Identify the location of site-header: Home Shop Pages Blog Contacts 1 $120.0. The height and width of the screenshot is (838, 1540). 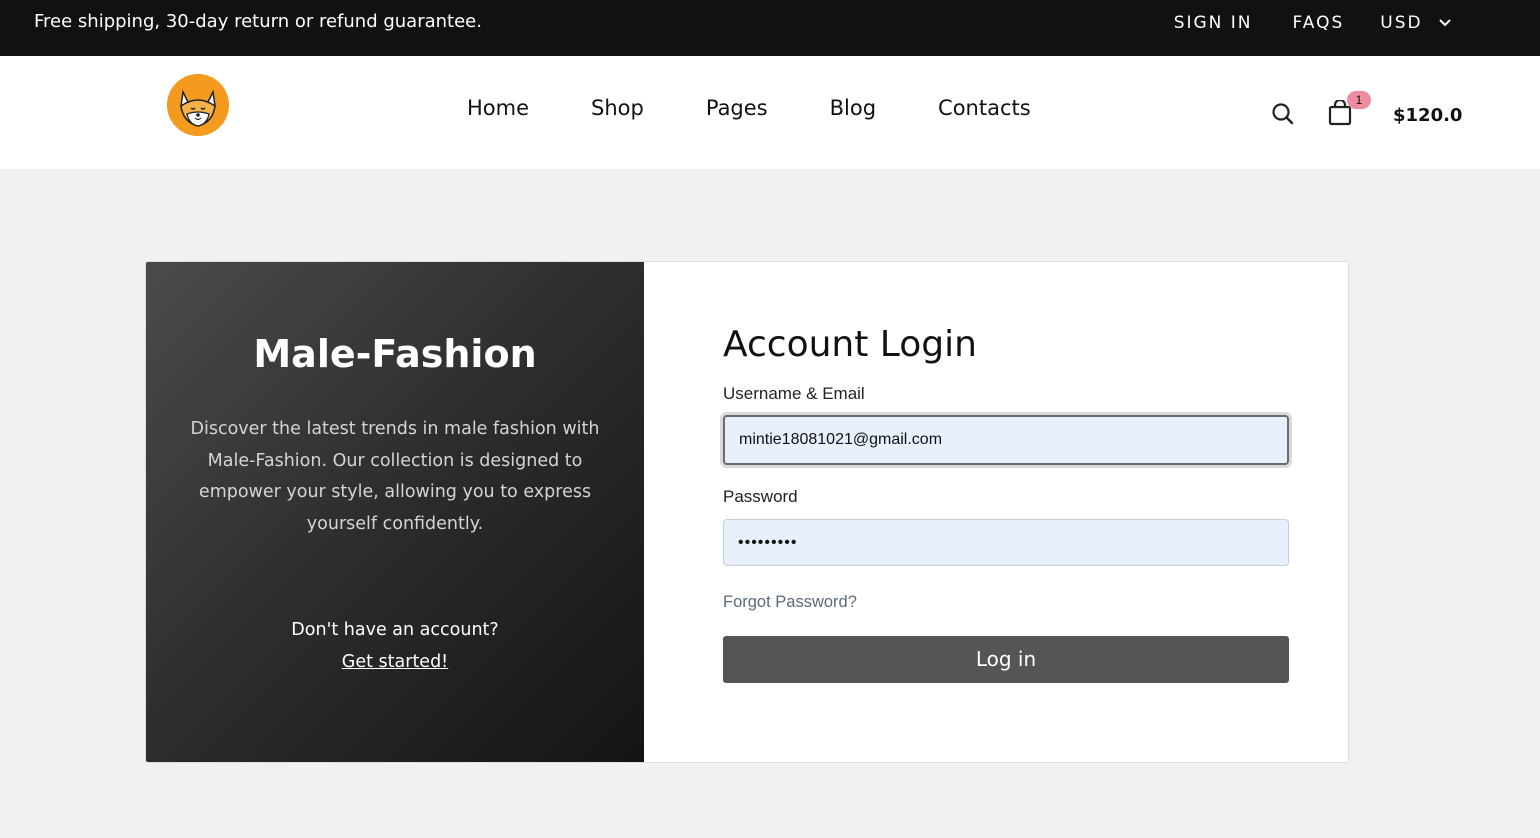
(770, 112).